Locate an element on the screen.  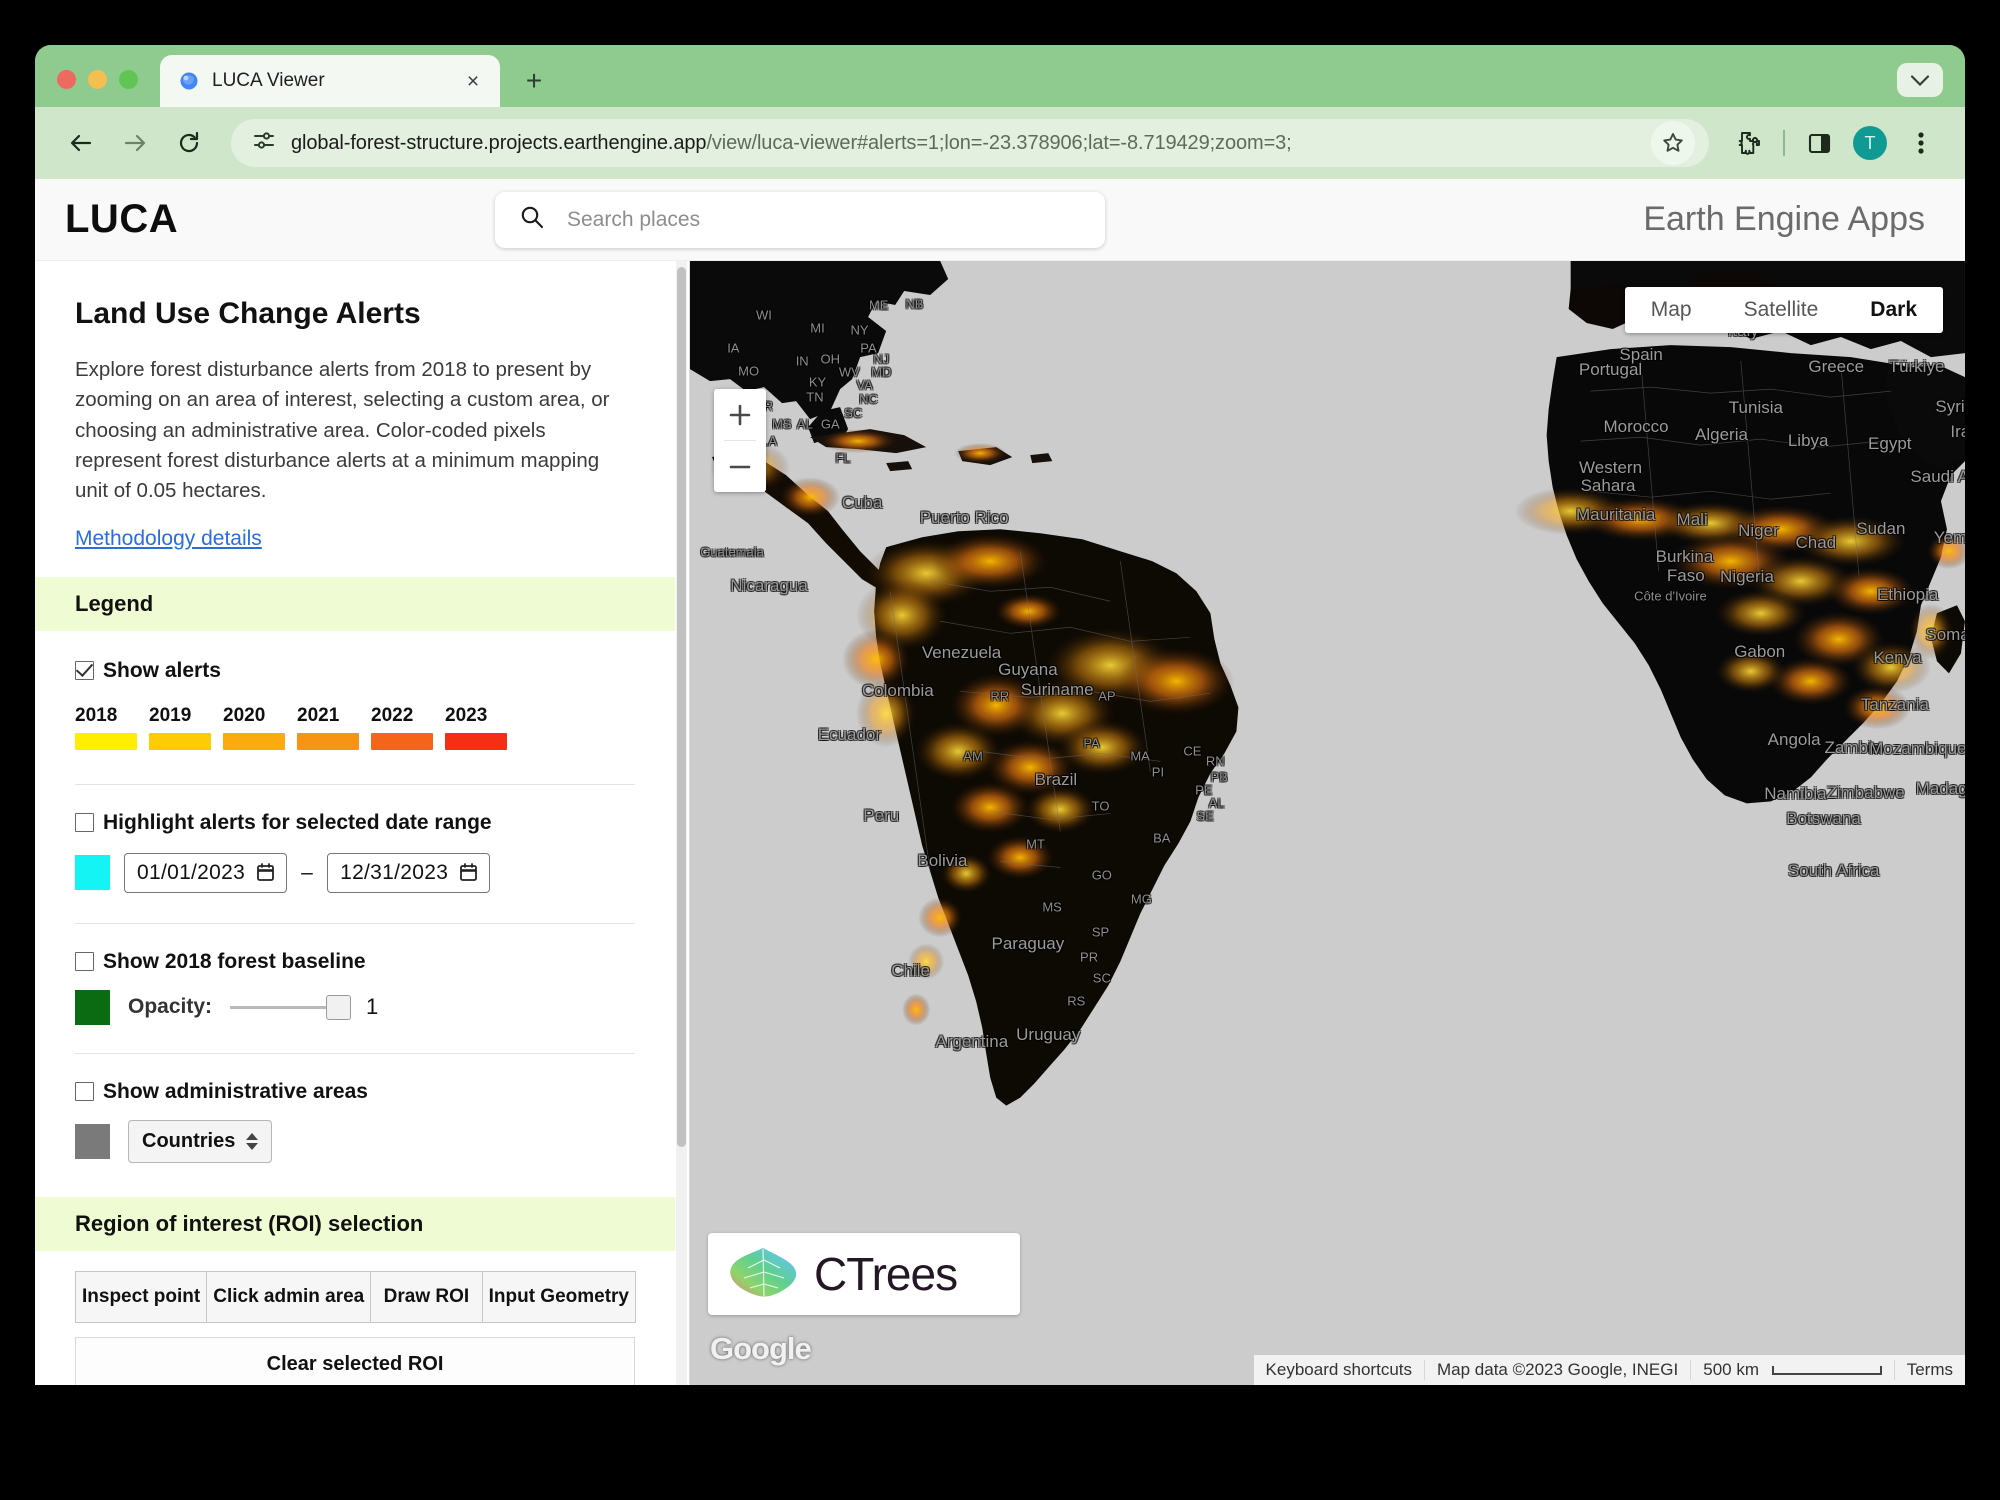
start-date-field: 01/01/2023 is located at coordinates (206, 872).